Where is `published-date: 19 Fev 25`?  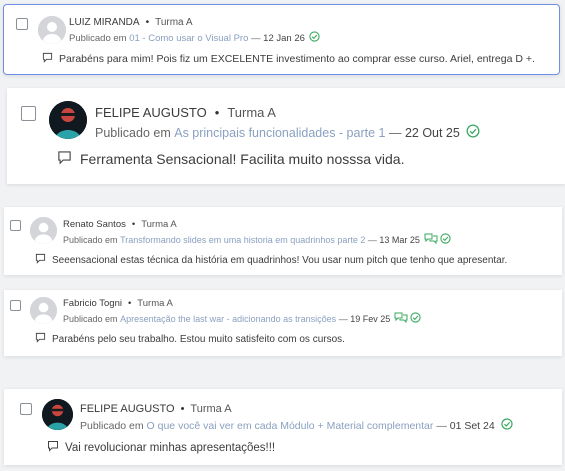 published-date: 19 Fev 25 is located at coordinates (370, 318).